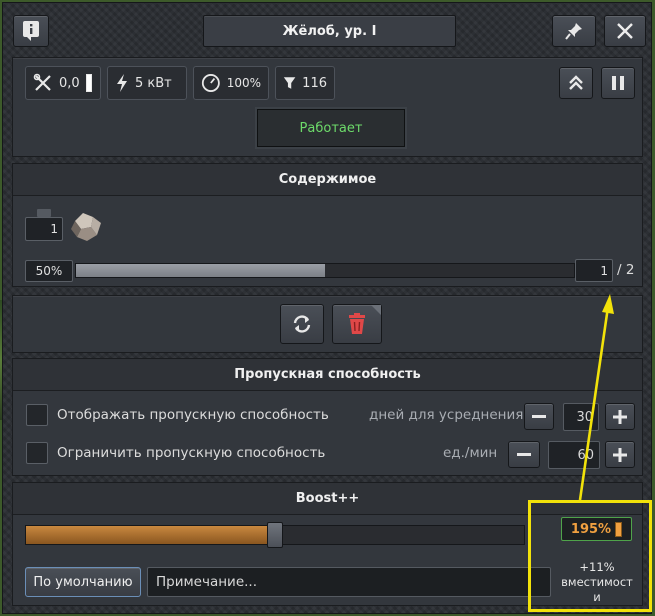  I want to click on info-button, so click(31, 31).